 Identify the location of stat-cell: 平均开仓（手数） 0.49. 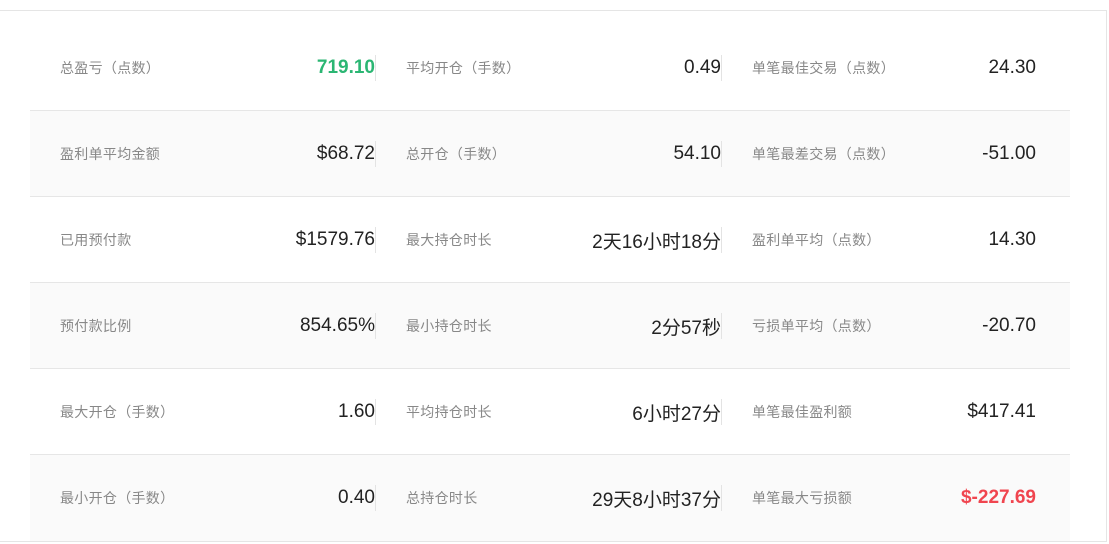
(548, 68).